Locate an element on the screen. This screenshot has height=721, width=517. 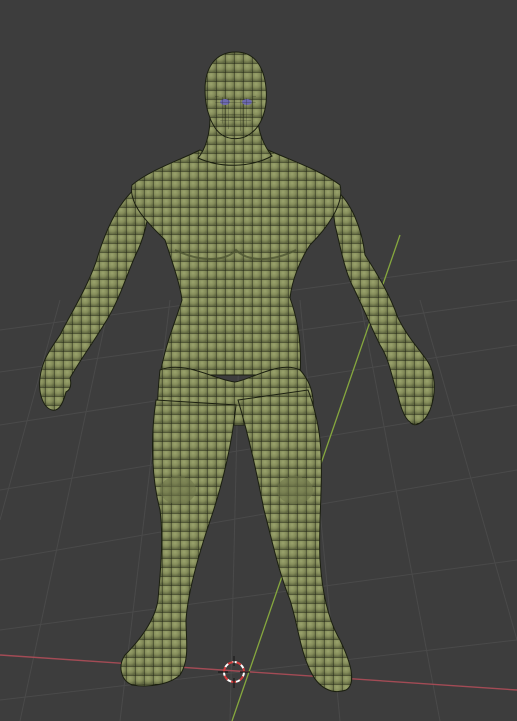
right-knee is located at coordinates (295, 490).